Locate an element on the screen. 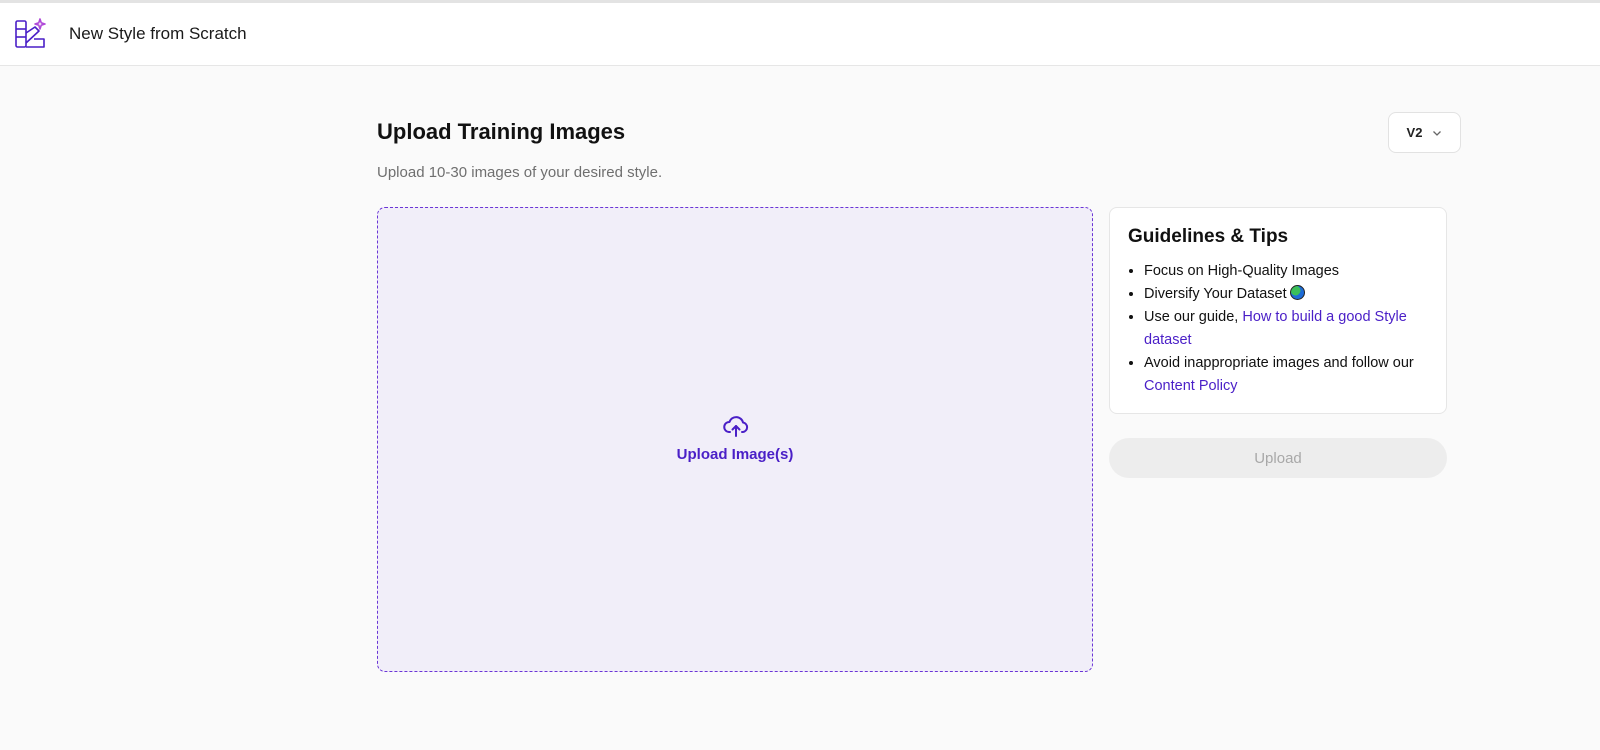 The height and width of the screenshot is (750, 1600). cloud-upload-icon is located at coordinates (736, 426).